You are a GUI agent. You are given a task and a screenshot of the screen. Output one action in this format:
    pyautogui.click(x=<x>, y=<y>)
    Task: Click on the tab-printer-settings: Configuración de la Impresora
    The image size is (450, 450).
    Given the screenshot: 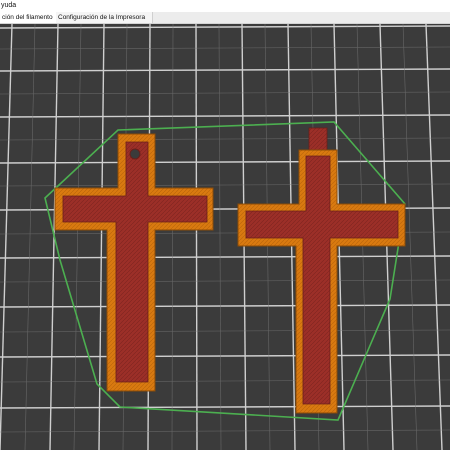 What is the action you would take?
    pyautogui.click(x=104, y=17)
    